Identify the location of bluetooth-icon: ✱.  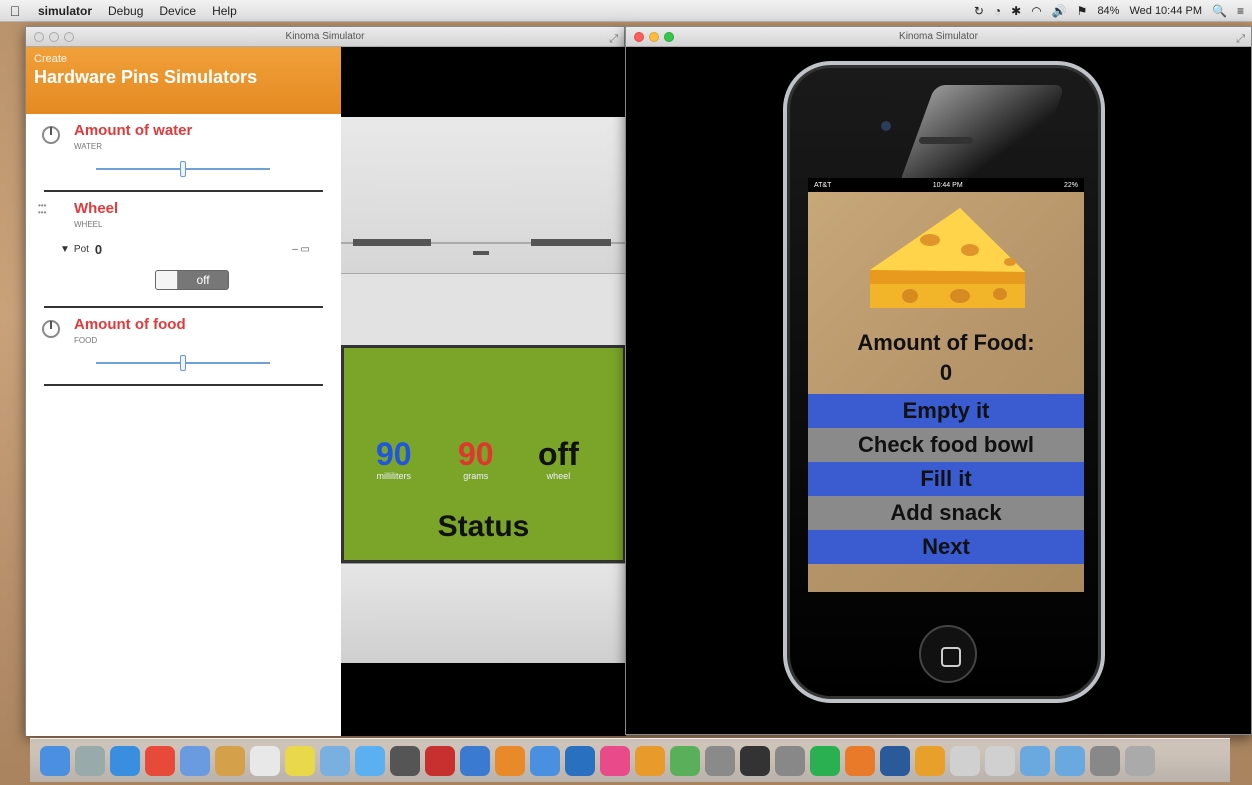
(1016, 11).